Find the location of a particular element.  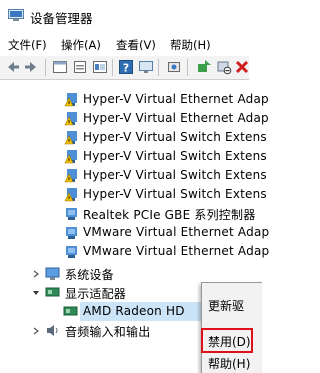

tree-item-network-adapter: Realtek PCIe GBE 系列控制器 is located at coordinates (127, 213).